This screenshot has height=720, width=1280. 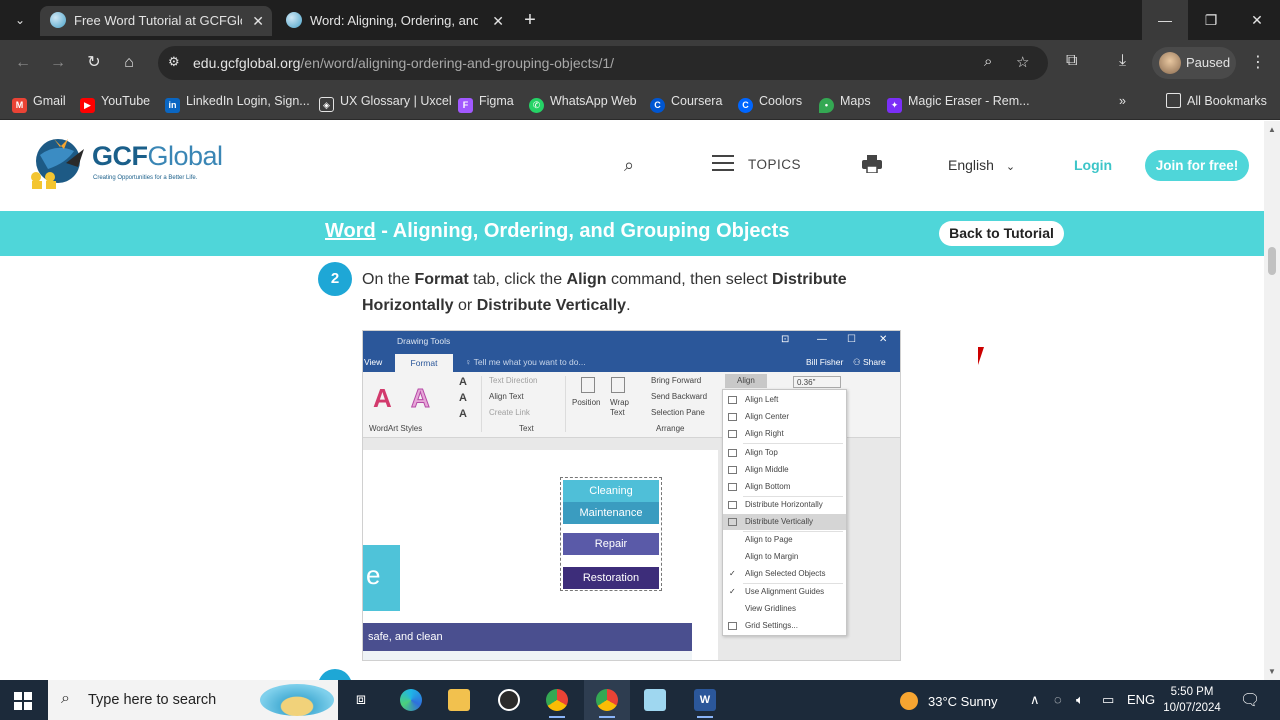 What do you see at coordinates (655, 700) in the screenshot?
I see `notepad-icon` at bounding box center [655, 700].